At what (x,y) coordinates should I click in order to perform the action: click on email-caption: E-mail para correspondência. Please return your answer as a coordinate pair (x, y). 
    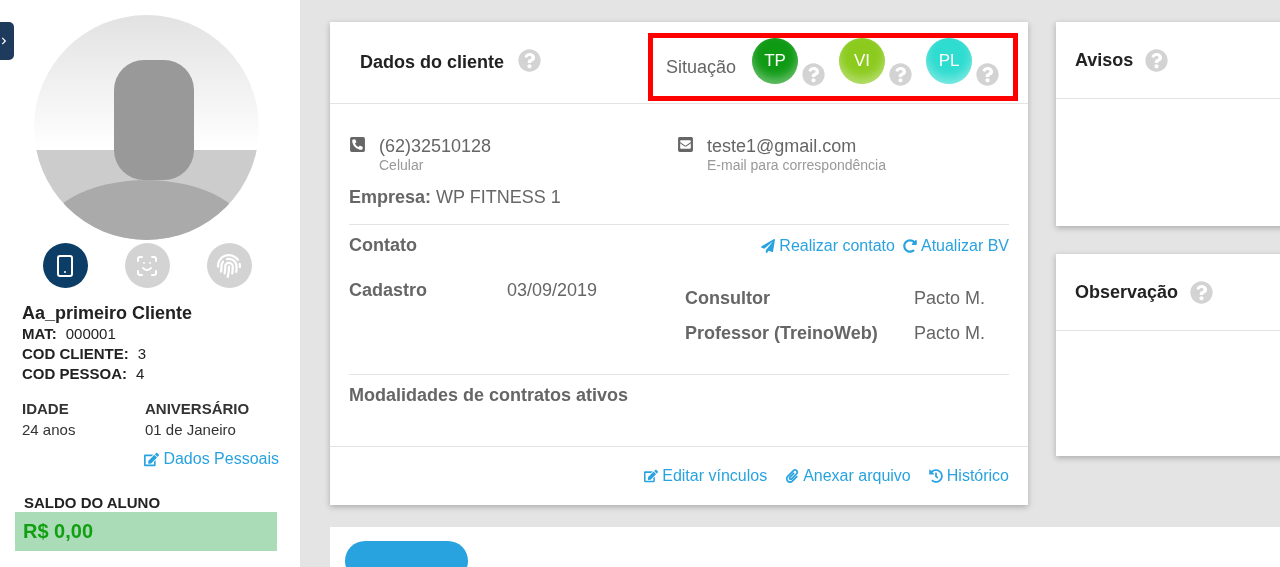
    Looking at the image, I should click on (796, 165).